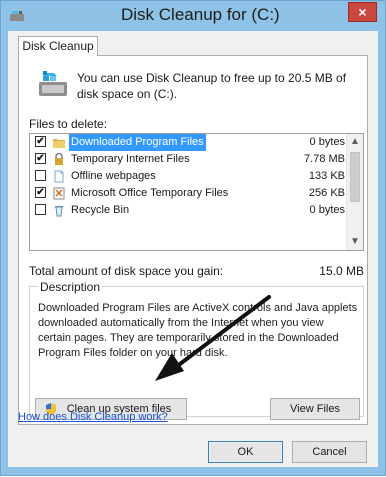 The width and height of the screenshot is (386, 477). Describe the element at coordinates (70, 287) in the screenshot. I see `description-title: Description` at that location.